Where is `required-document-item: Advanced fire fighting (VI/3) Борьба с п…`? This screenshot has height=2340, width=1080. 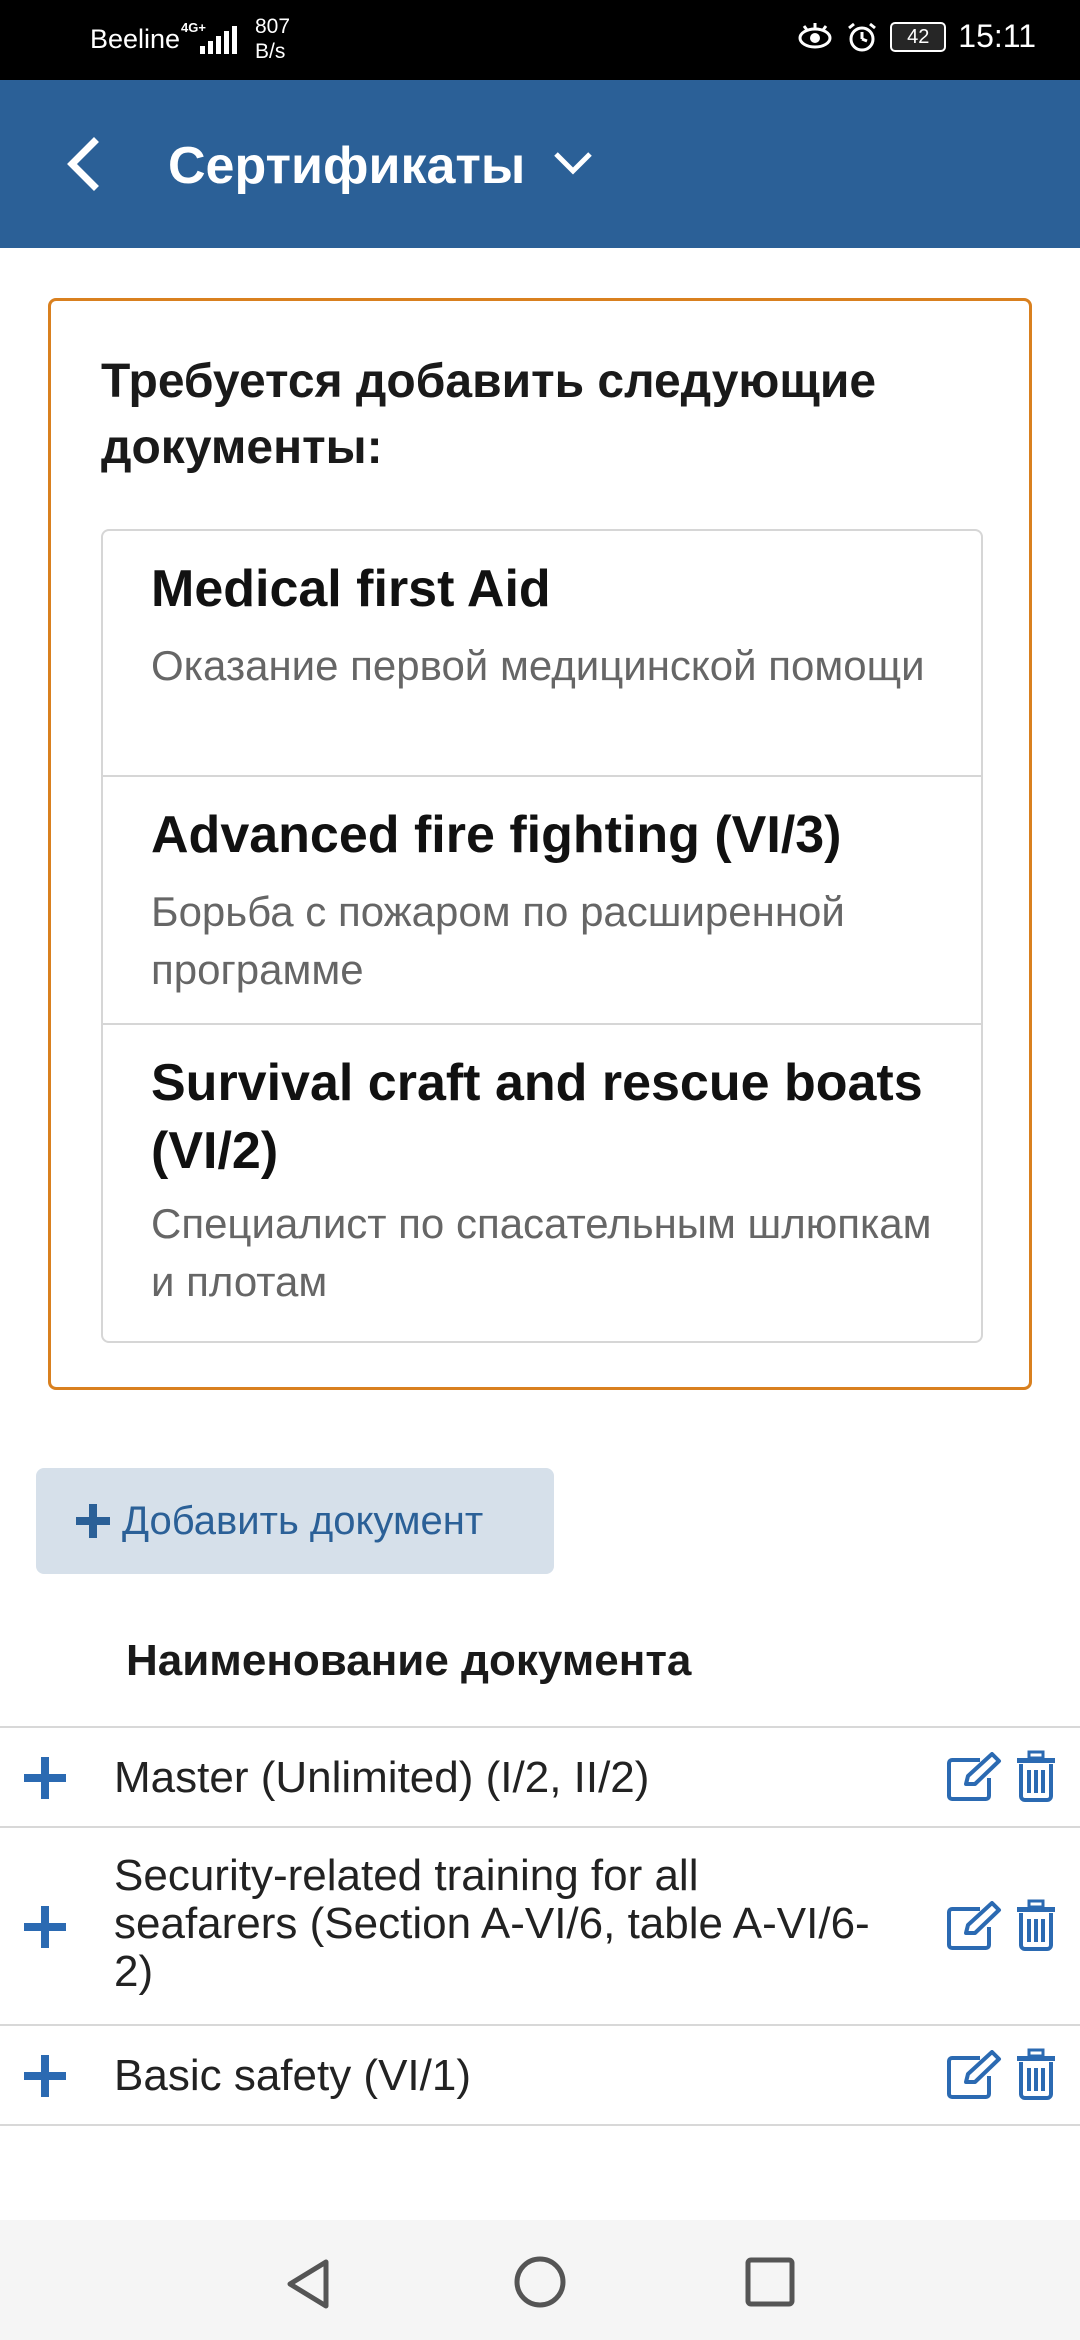
required-document-item: Advanced fire fighting (VI/3) Борьба с п… is located at coordinates (542, 901).